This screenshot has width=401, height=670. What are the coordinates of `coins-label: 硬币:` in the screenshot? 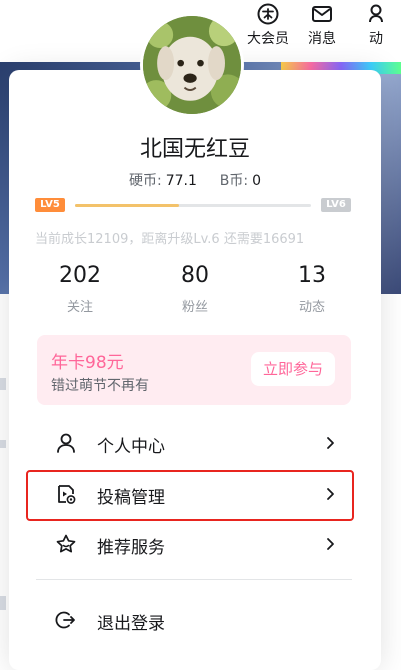 It's located at (145, 181).